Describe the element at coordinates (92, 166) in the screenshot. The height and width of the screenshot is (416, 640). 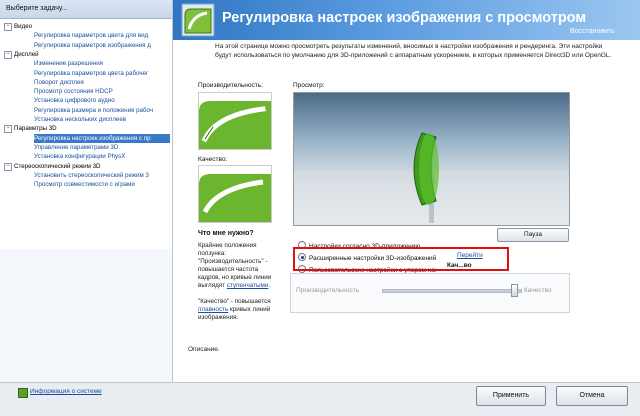
I see `tree-category: Стереоскопический режим 3D` at that location.